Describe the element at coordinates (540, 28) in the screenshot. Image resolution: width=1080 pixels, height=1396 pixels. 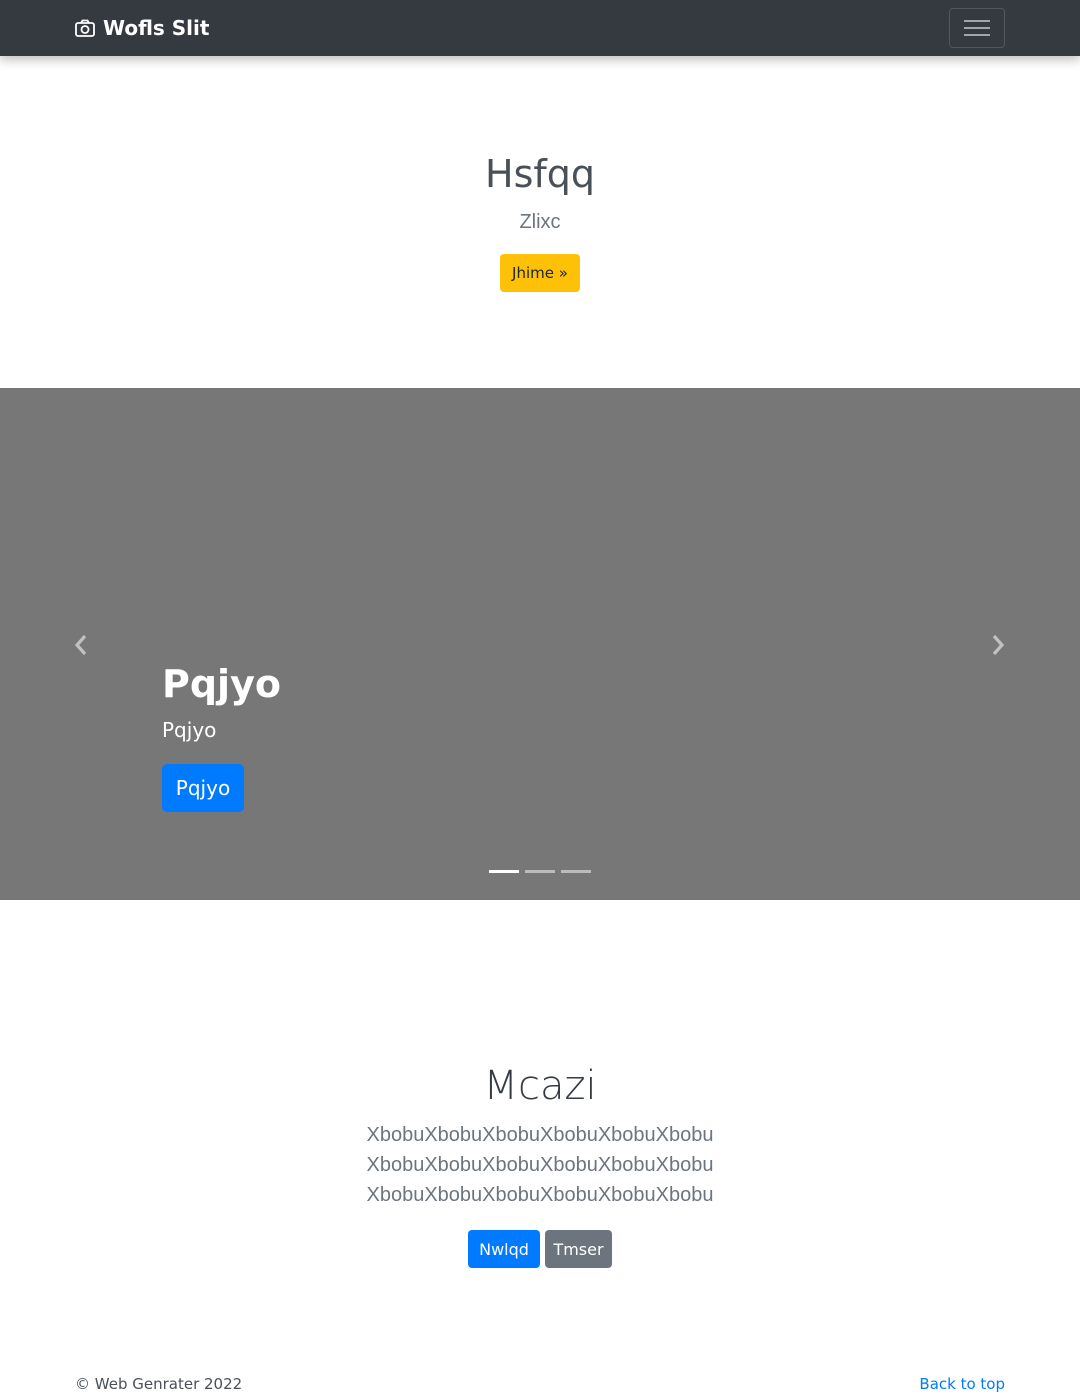
I see `navbar: Wofls Slit` at that location.